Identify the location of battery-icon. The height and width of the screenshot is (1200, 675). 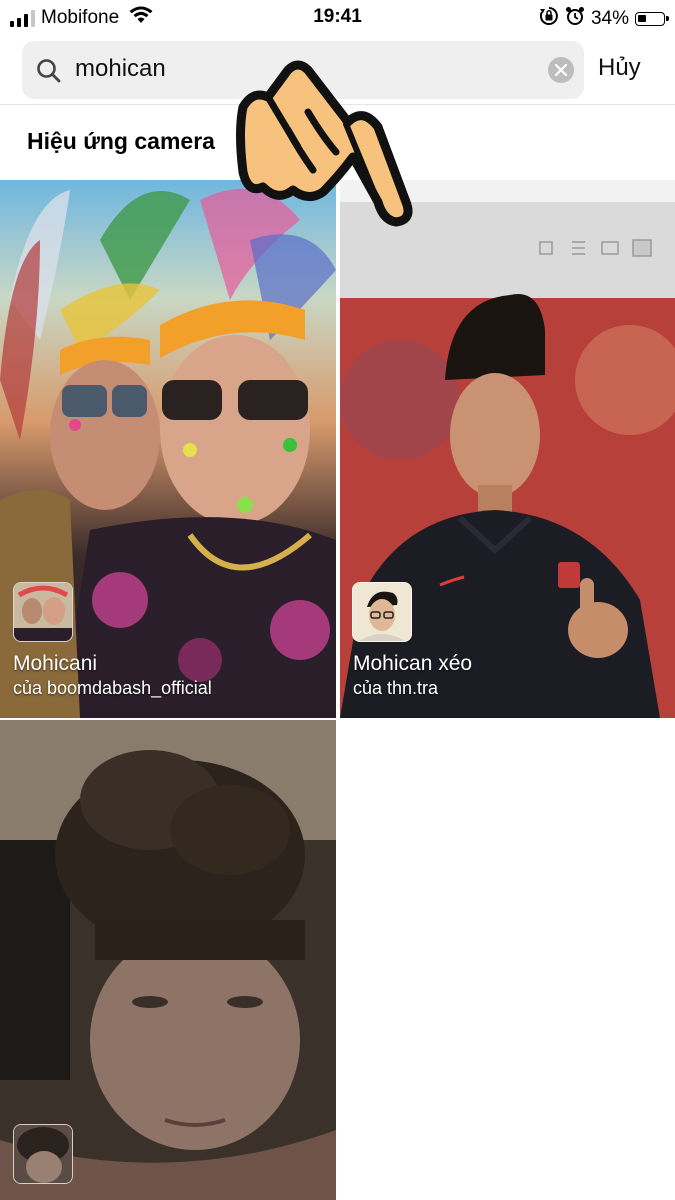
(652, 19).